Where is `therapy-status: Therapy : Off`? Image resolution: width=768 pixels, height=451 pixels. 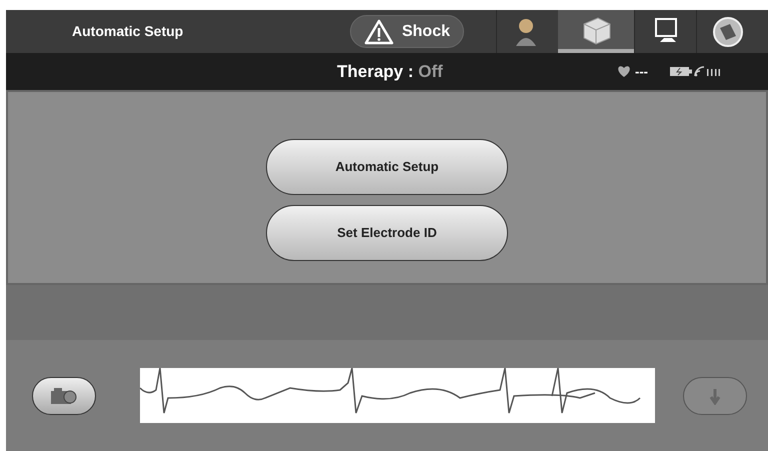 therapy-status: Therapy : Off is located at coordinates (390, 71).